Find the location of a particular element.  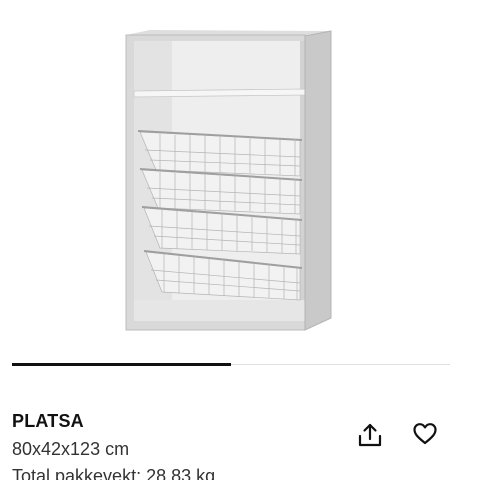

share-button is located at coordinates (370, 435).